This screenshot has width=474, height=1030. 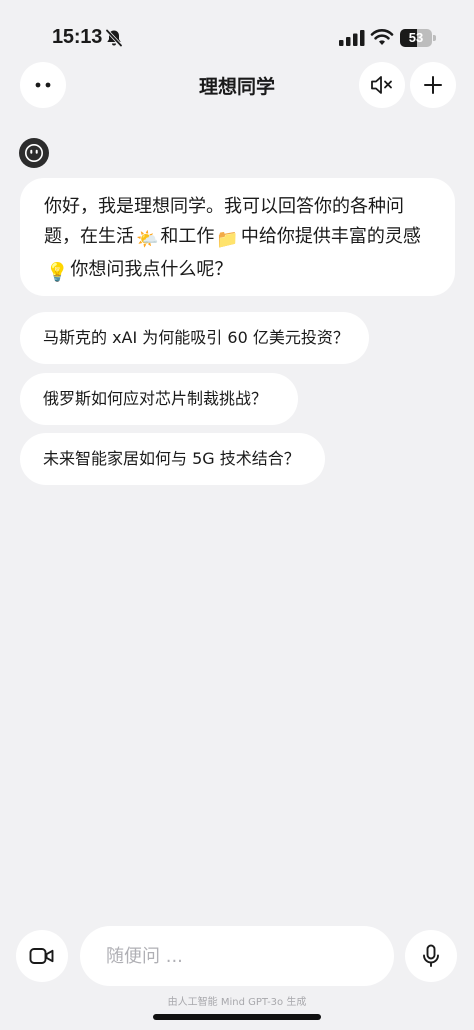 I want to click on nav-bar: 理想同学, so click(x=237, y=85).